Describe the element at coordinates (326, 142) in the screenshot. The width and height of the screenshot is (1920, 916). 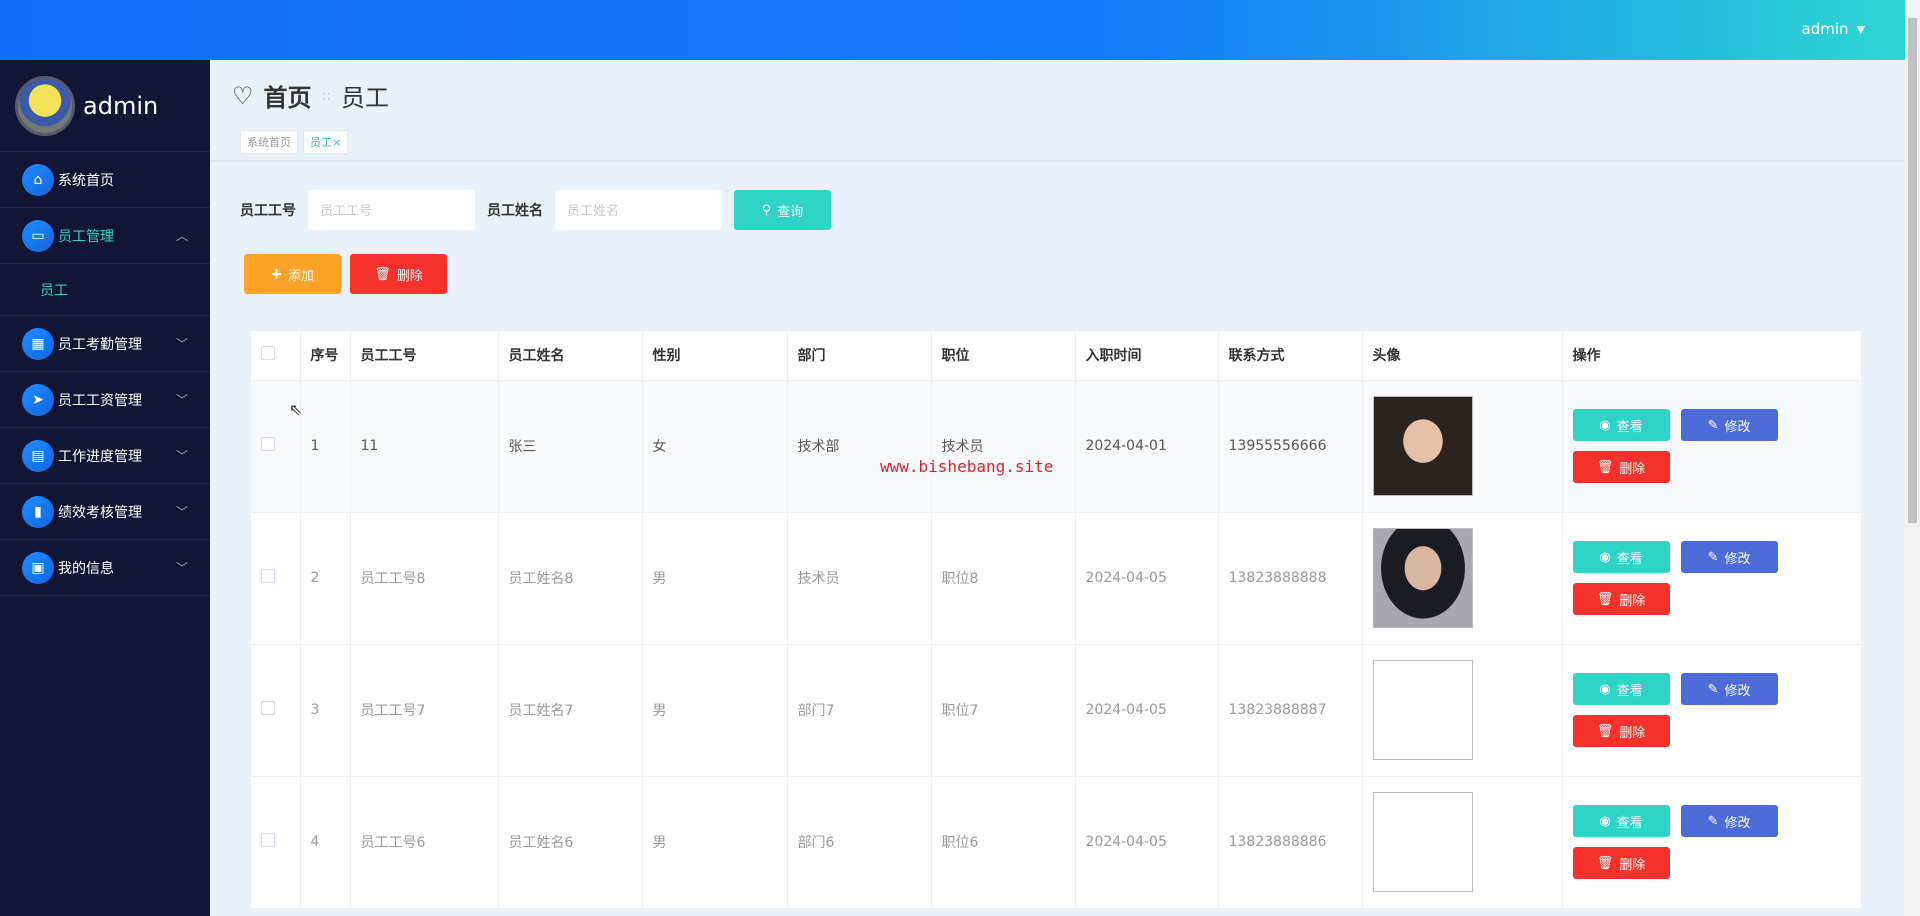
I see `tag-employee: 员工×` at that location.